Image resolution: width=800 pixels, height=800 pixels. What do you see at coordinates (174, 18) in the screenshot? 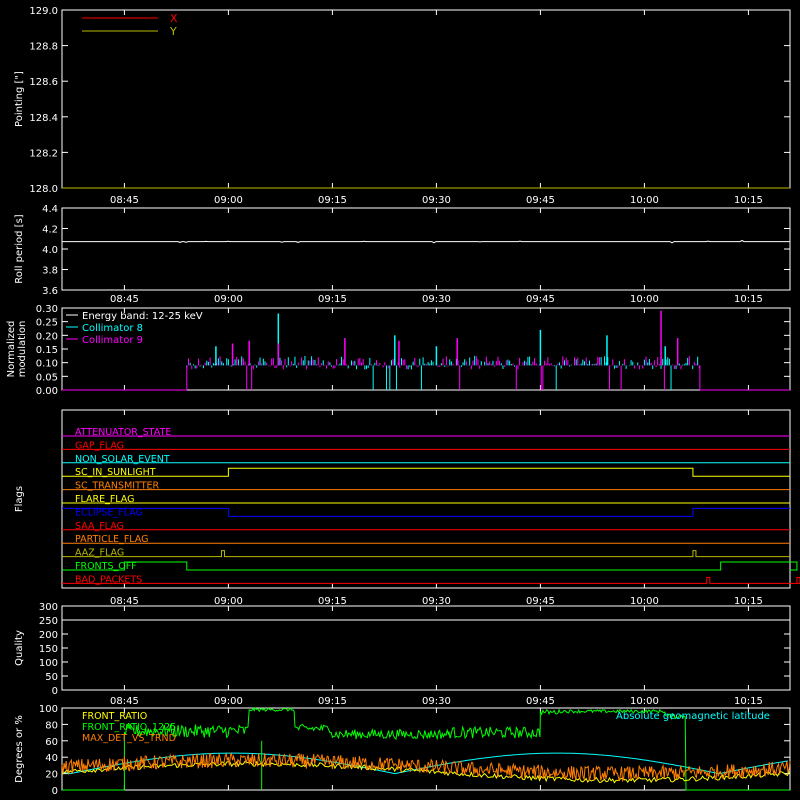
I see `legend-label: X` at bounding box center [174, 18].